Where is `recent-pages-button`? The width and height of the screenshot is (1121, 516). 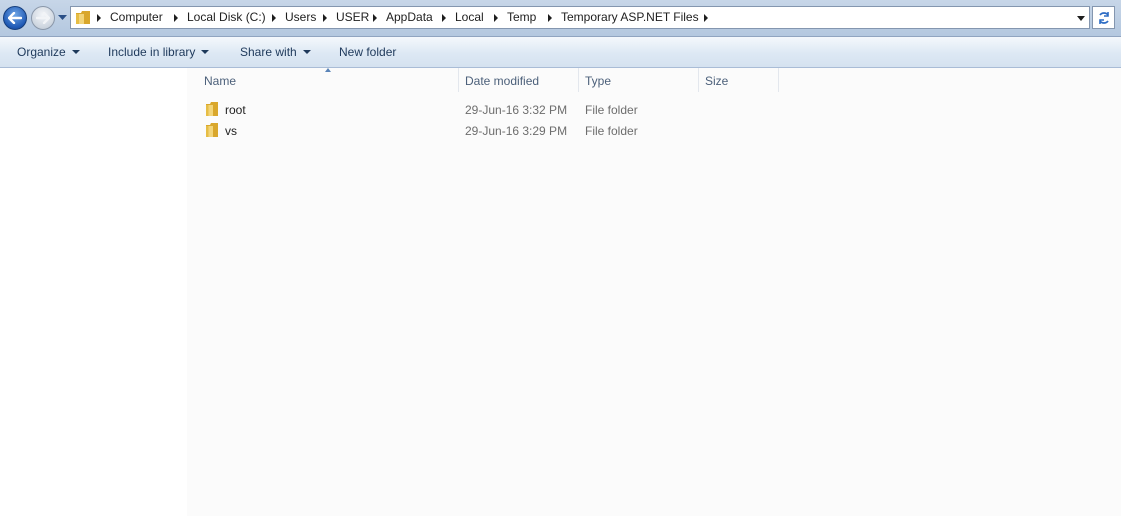 recent-pages-button is located at coordinates (62, 18).